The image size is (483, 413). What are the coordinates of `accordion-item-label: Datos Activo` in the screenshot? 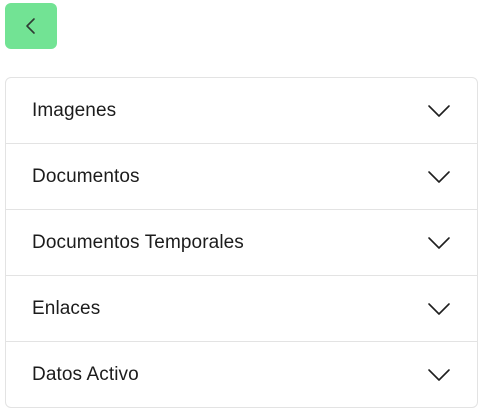 It's located at (85, 374).